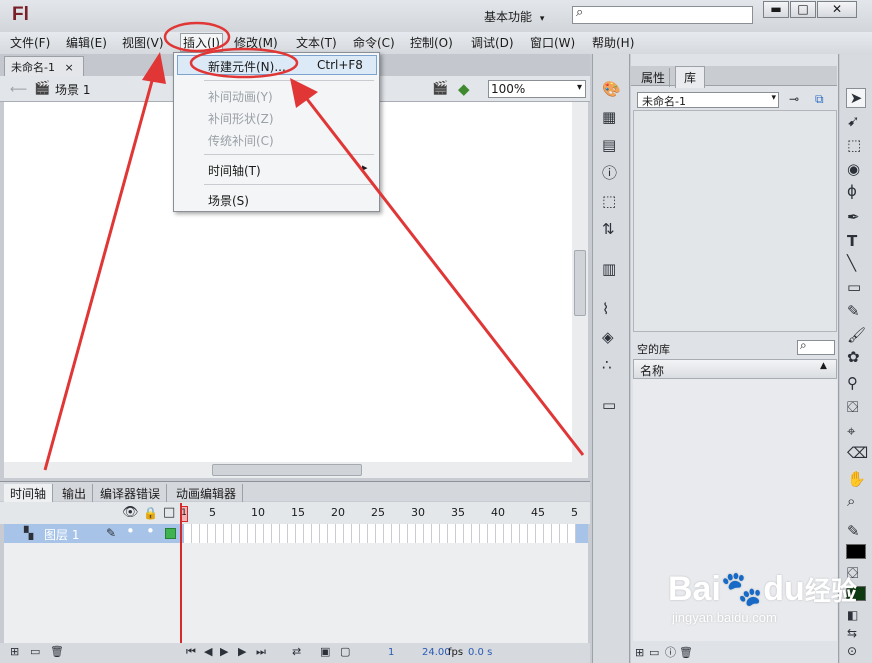 The width and height of the screenshot is (872, 663). I want to click on tab-library: 库, so click(690, 77).